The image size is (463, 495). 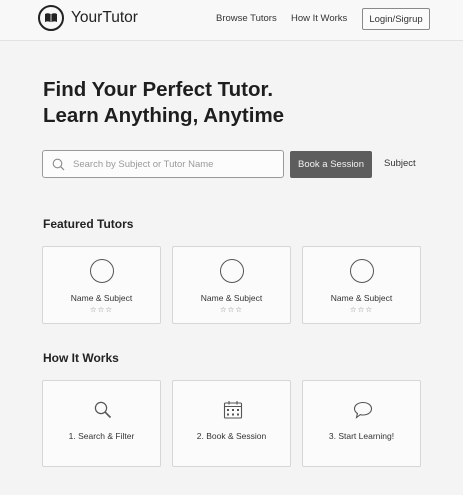 What do you see at coordinates (158, 89) in the screenshot?
I see `hero-line-1: Find Your Perfect Tutor.` at bounding box center [158, 89].